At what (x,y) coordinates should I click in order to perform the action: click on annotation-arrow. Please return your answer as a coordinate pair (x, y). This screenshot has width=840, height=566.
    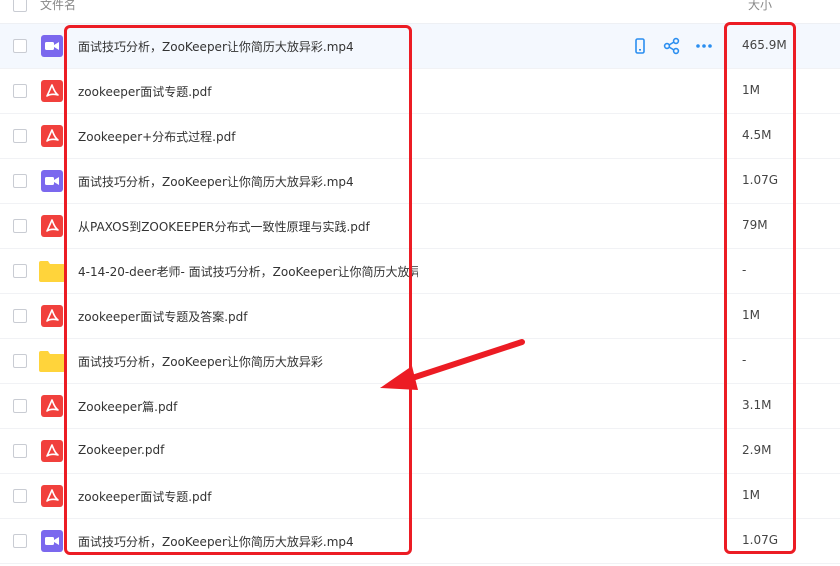
    Looking at the image, I should click on (452, 364).